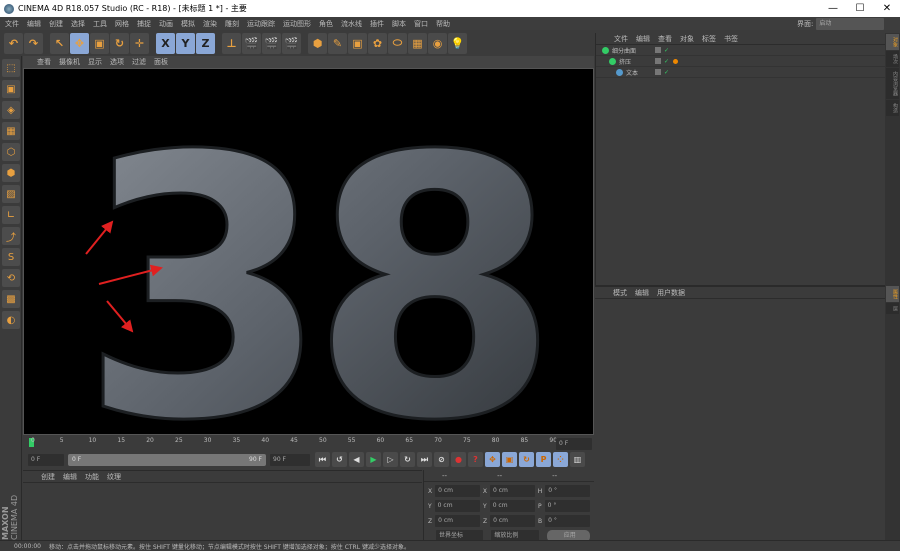  What do you see at coordinates (833, 8) in the screenshot?
I see `minimize-button: —` at bounding box center [833, 8].